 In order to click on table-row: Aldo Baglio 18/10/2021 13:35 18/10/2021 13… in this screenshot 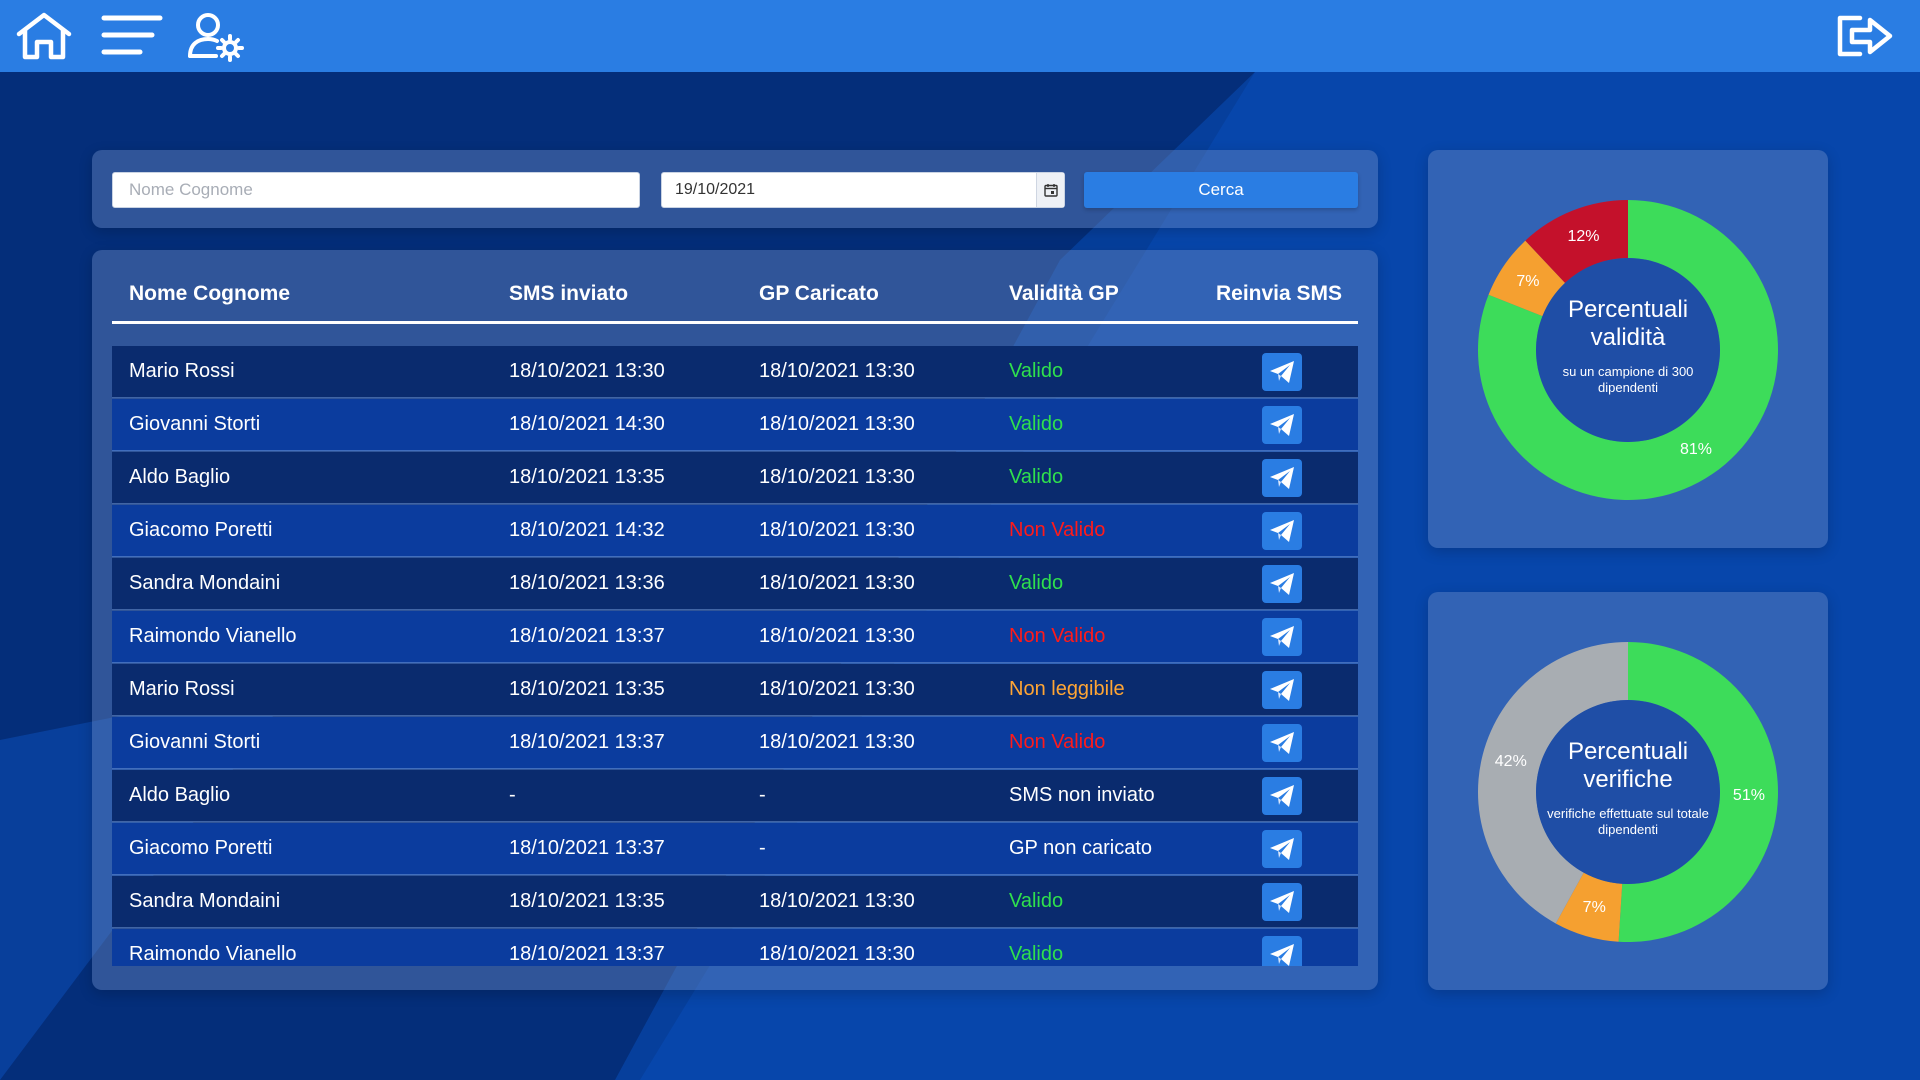, I will do `click(735, 478)`.